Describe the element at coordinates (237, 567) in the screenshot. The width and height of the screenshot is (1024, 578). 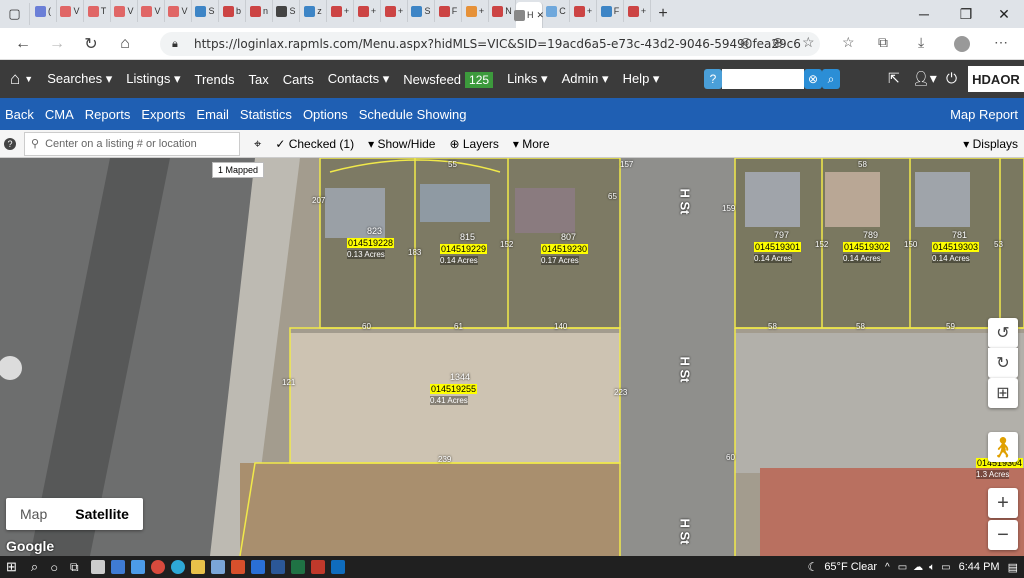
I see `office-app-icon` at that location.